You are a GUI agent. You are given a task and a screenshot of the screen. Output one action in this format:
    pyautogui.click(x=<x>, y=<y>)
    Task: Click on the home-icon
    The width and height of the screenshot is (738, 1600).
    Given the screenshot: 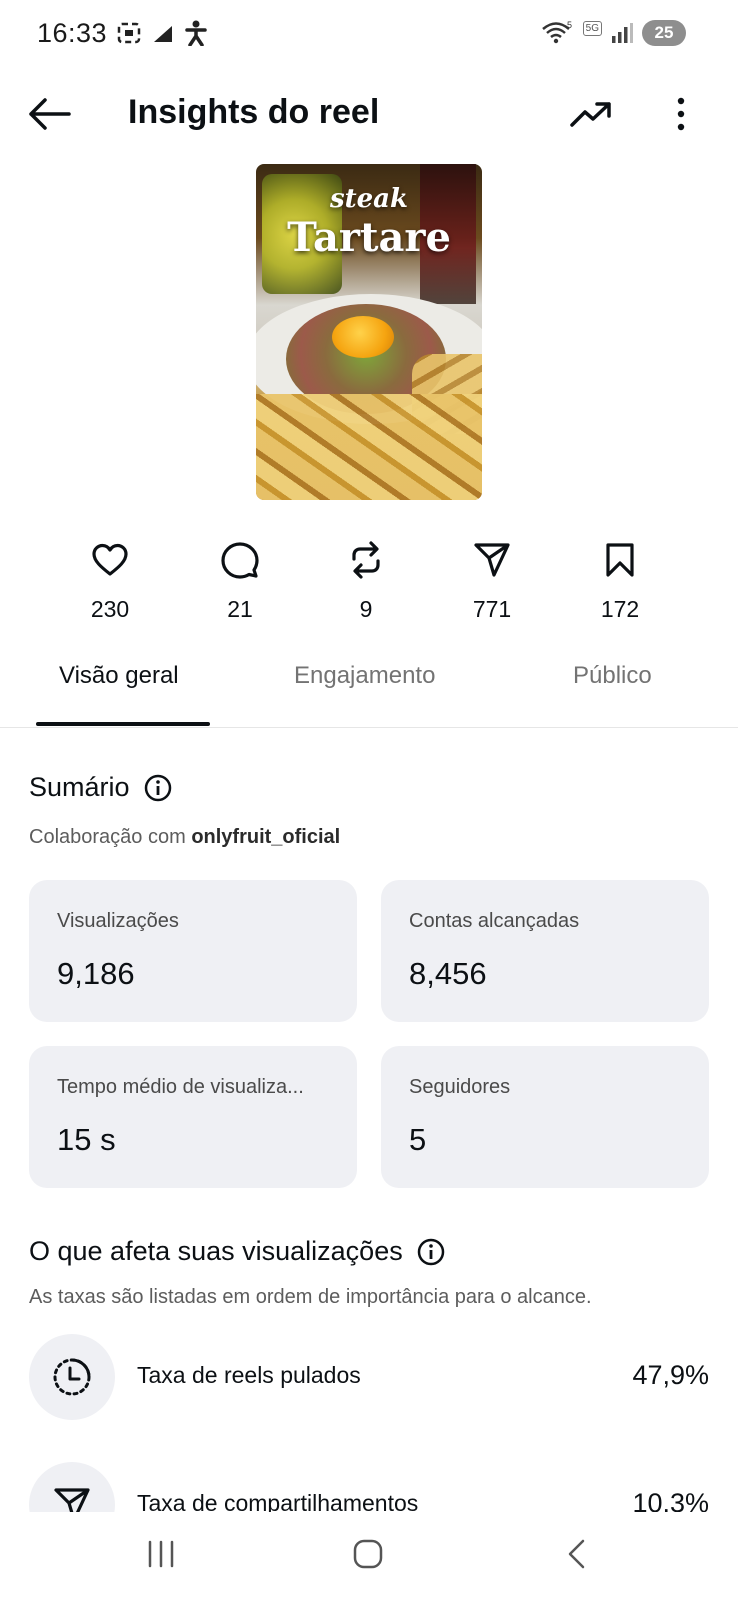 What is the action you would take?
    pyautogui.click(x=368, y=1554)
    